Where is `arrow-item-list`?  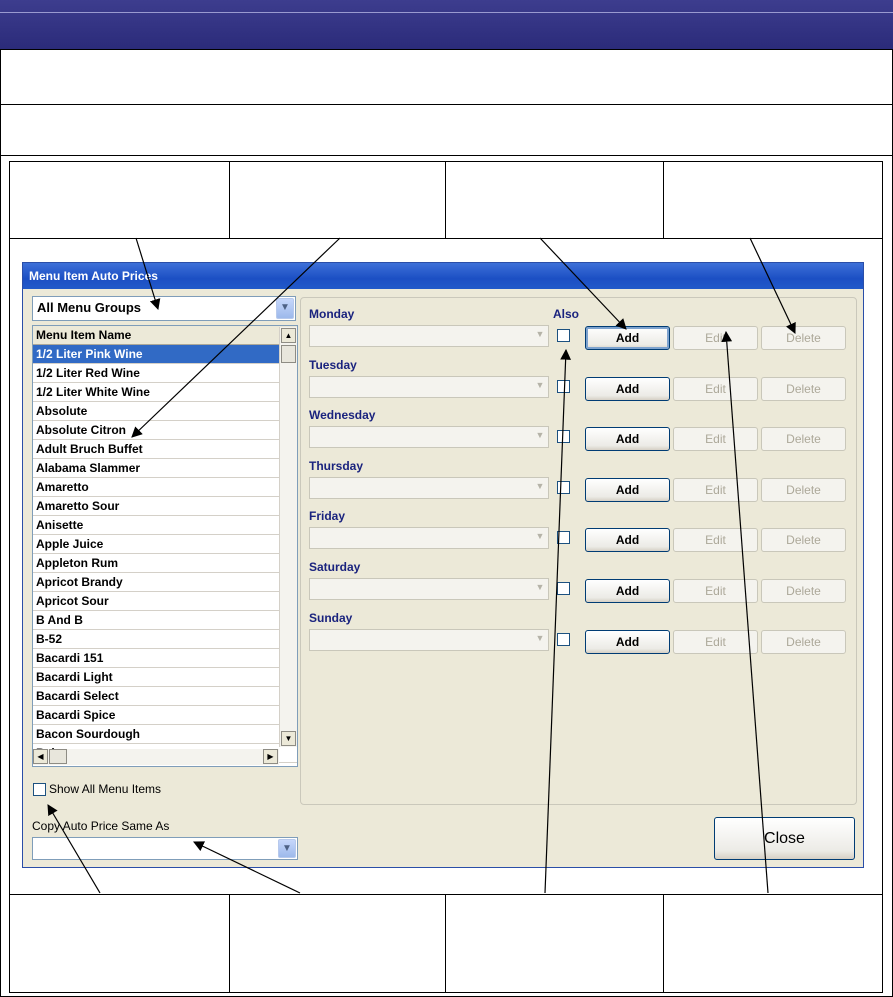 arrow-item-list is located at coordinates (236, 337).